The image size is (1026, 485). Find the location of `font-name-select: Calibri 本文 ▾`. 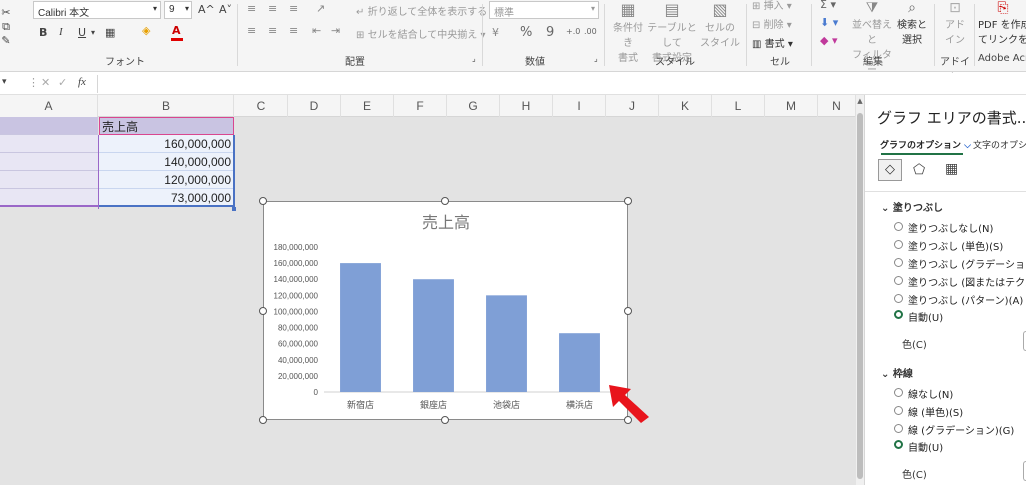

font-name-select: Calibri 本文 ▾ is located at coordinates (97, 10).